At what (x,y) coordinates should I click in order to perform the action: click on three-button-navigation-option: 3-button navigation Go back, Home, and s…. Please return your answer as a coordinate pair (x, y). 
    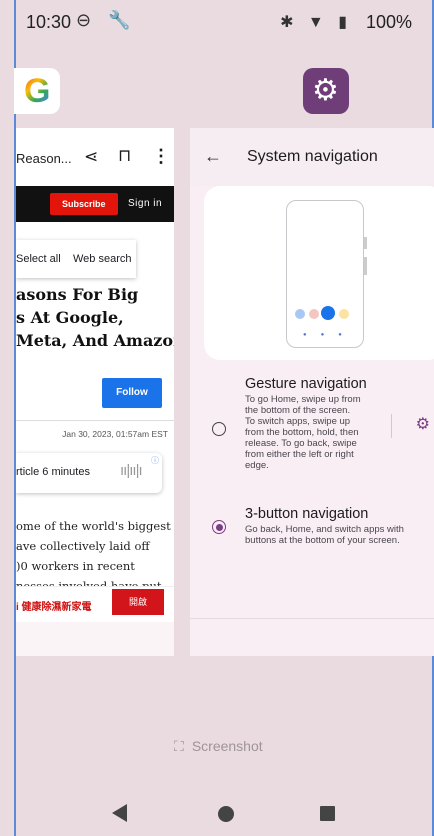
    Looking at the image, I should click on (312, 534).